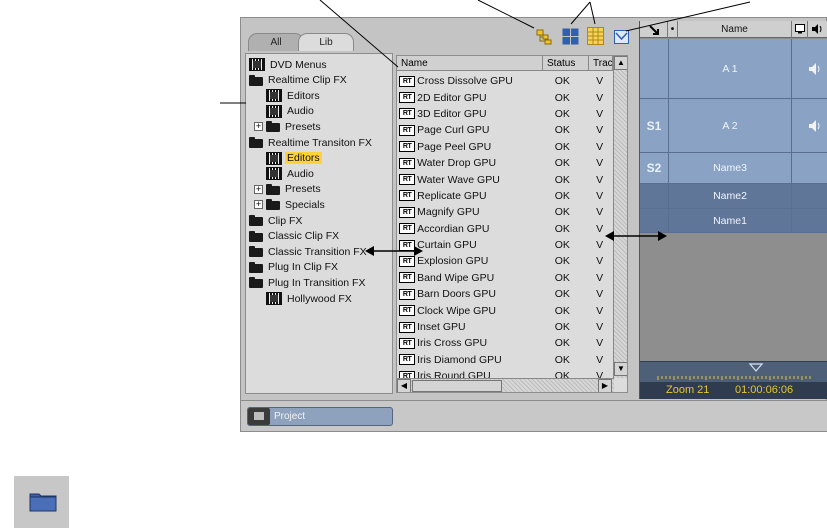  What do you see at coordinates (506, 179) in the screenshot?
I see `list-item: RT Water Wave GPU OK V` at bounding box center [506, 179].